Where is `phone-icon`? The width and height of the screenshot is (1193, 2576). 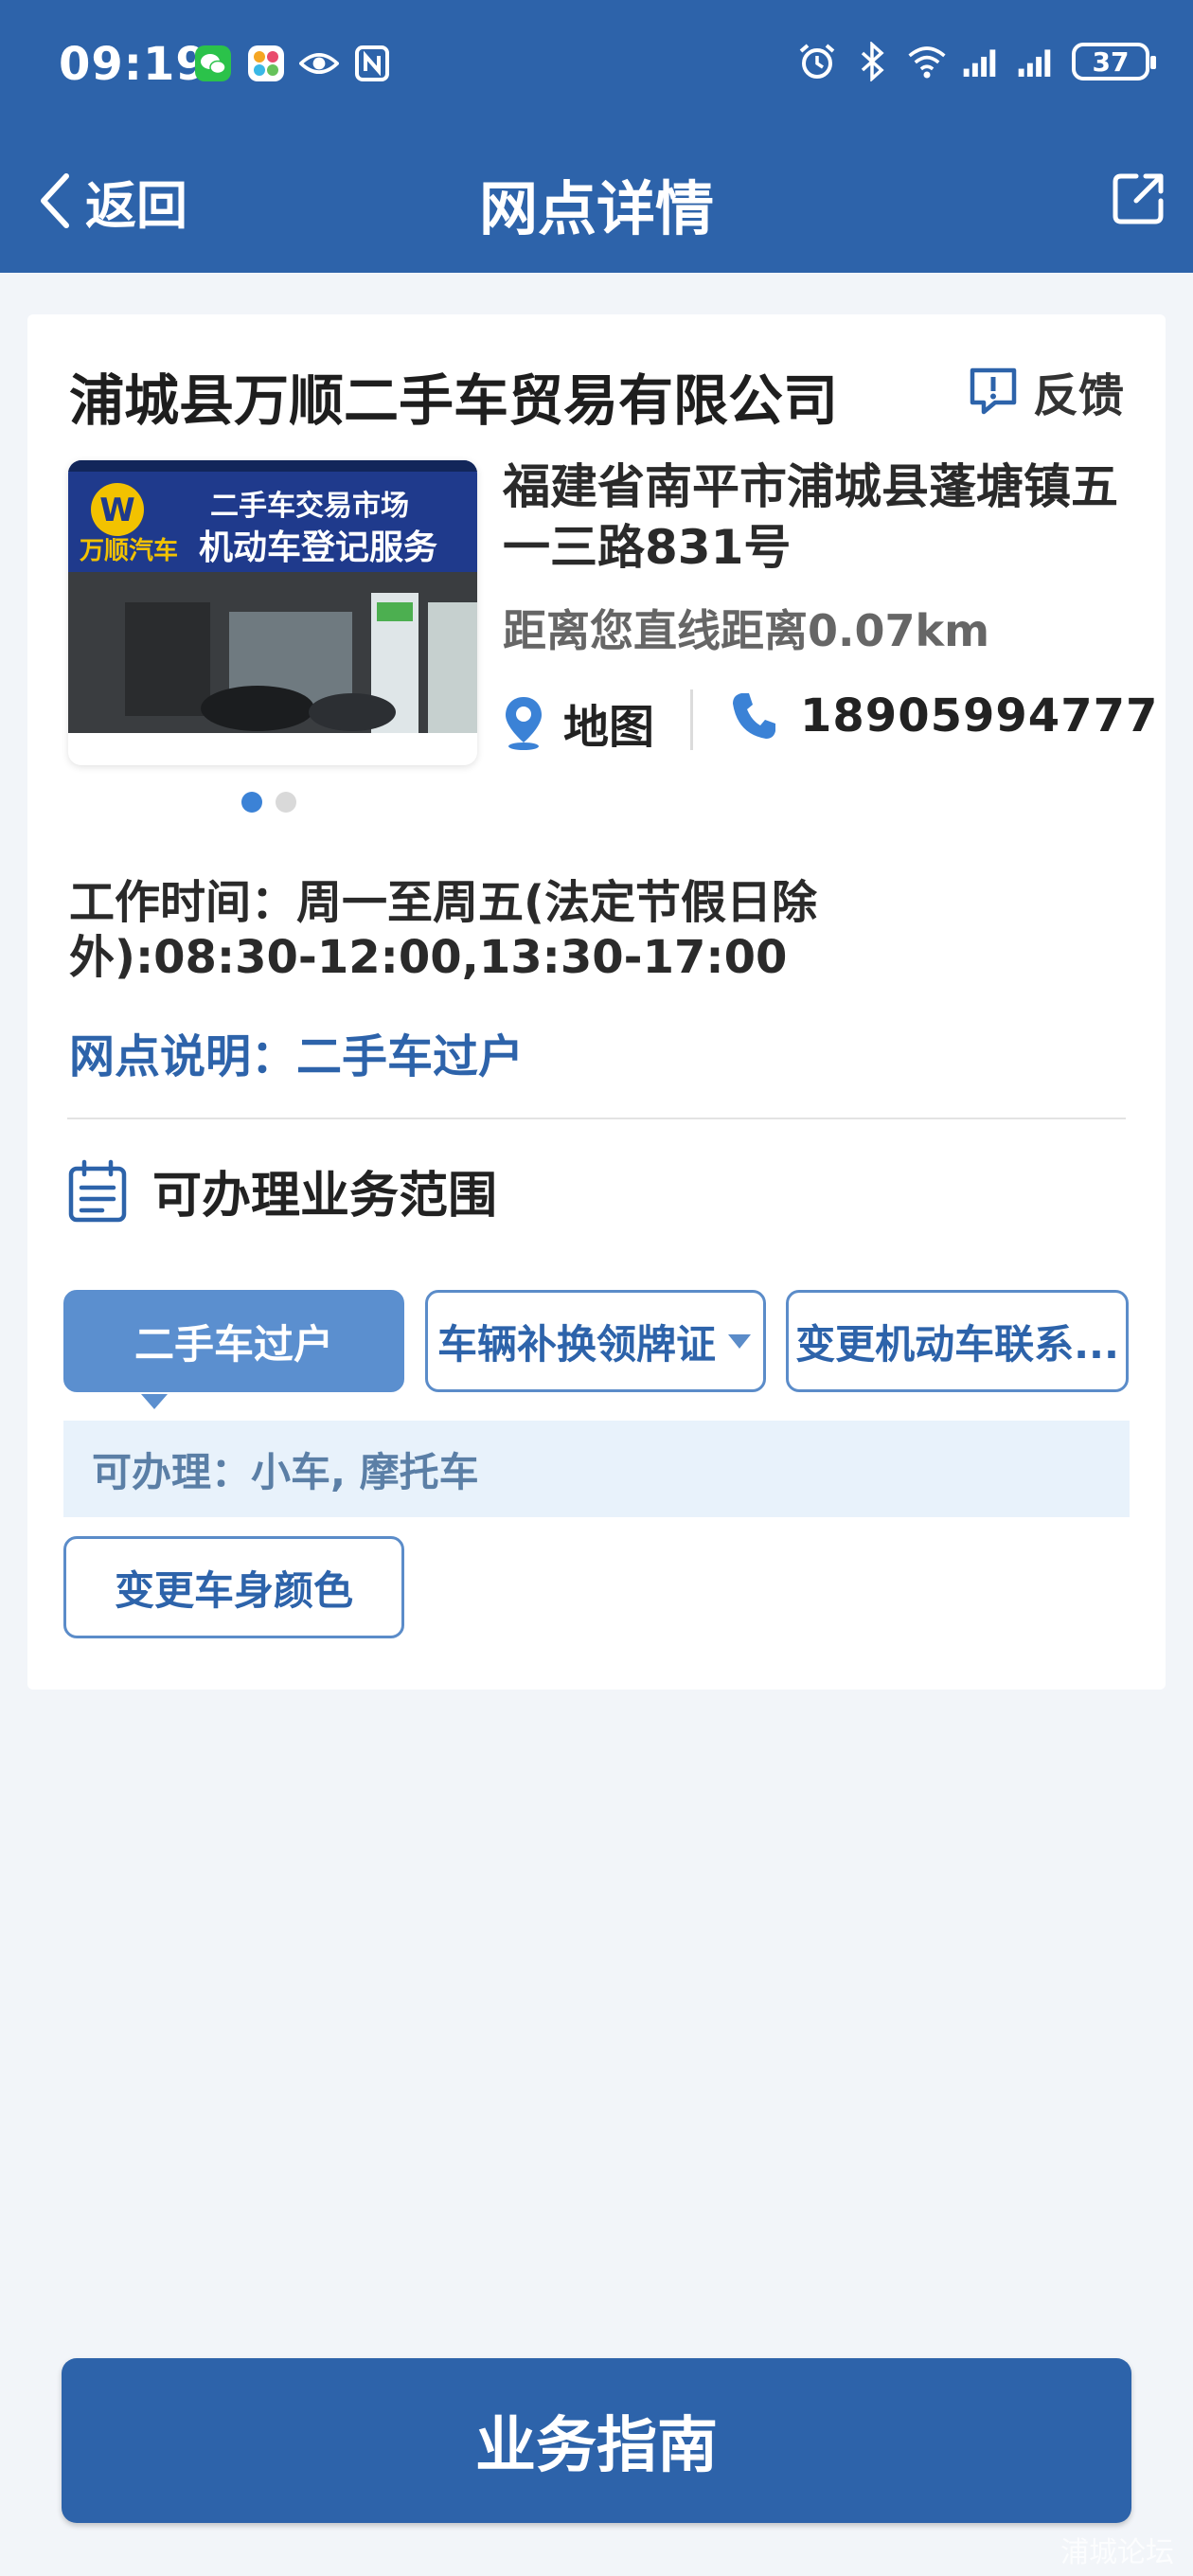
phone-icon is located at coordinates (754, 716).